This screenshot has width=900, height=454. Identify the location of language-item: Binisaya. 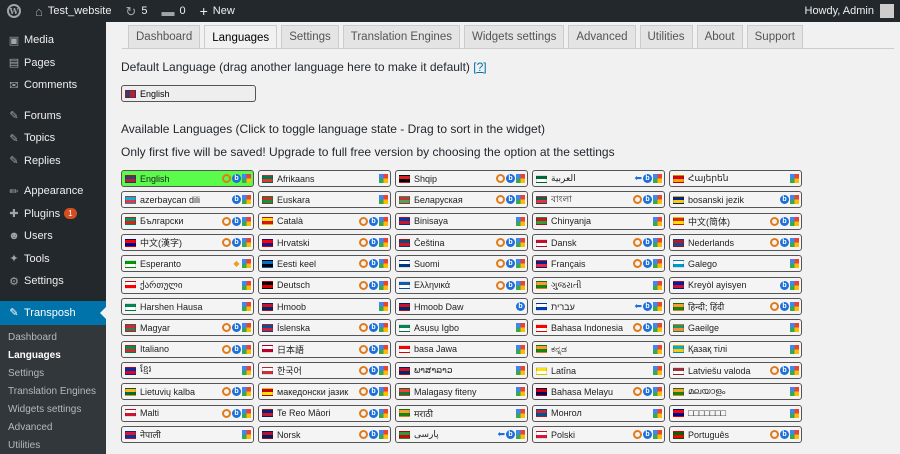
(461, 221).